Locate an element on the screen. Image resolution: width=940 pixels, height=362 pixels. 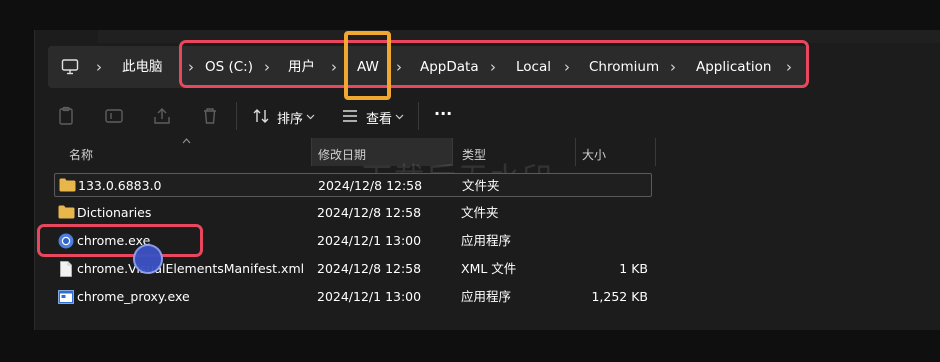
file-size: 1,252 KB is located at coordinates (619, 296).